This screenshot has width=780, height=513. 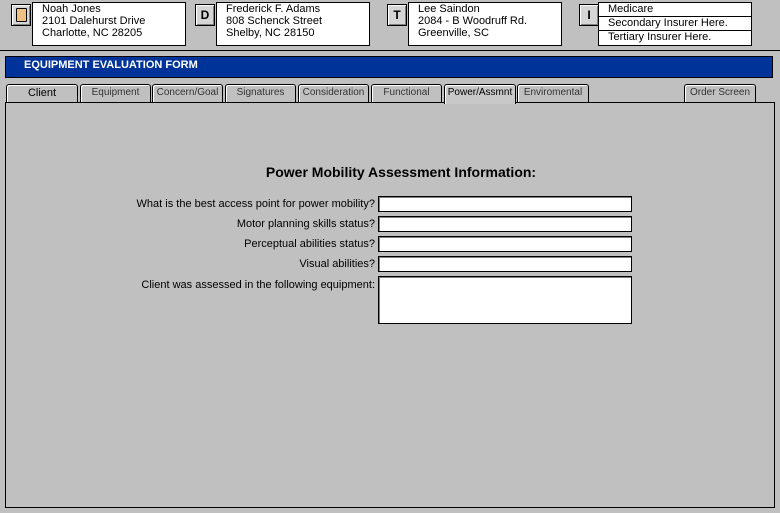 I want to click on patient-name: Noah Jones, so click(x=71, y=9).